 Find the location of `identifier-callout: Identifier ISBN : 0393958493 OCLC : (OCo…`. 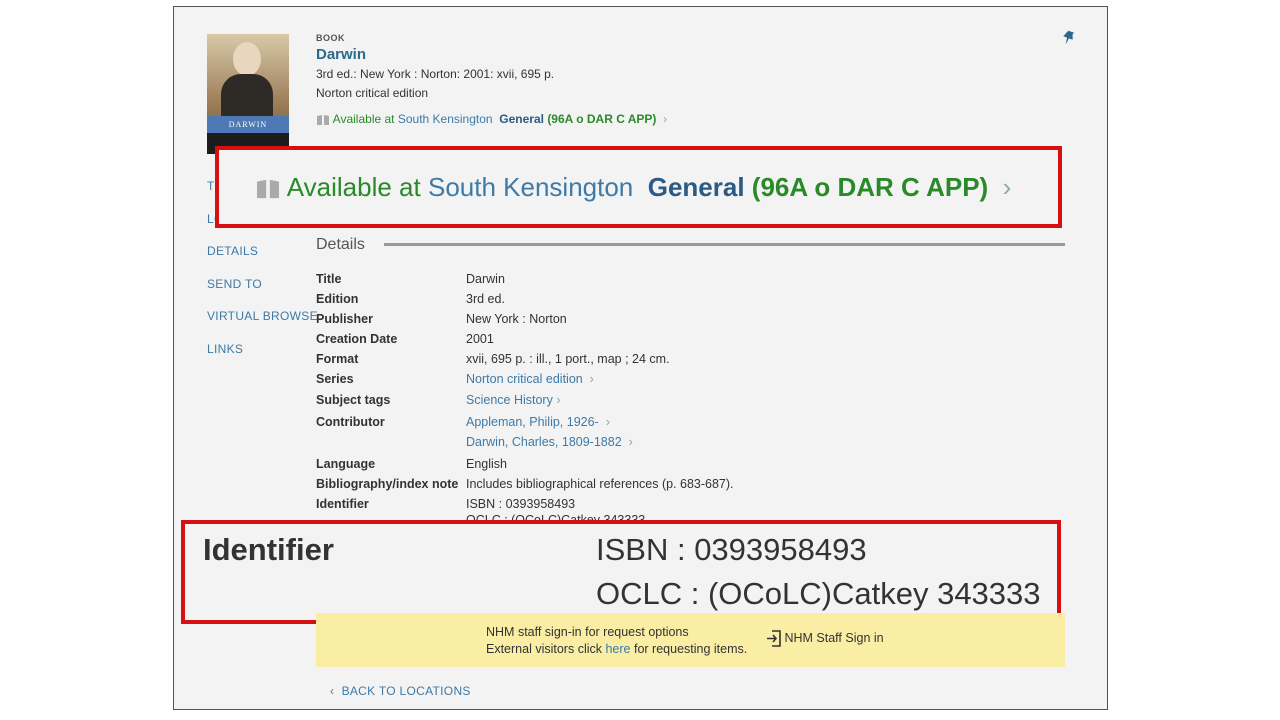

identifier-callout: Identifier ISBN : 0393958493 OCLC : (OCo… is located at coordinates (621, 572).